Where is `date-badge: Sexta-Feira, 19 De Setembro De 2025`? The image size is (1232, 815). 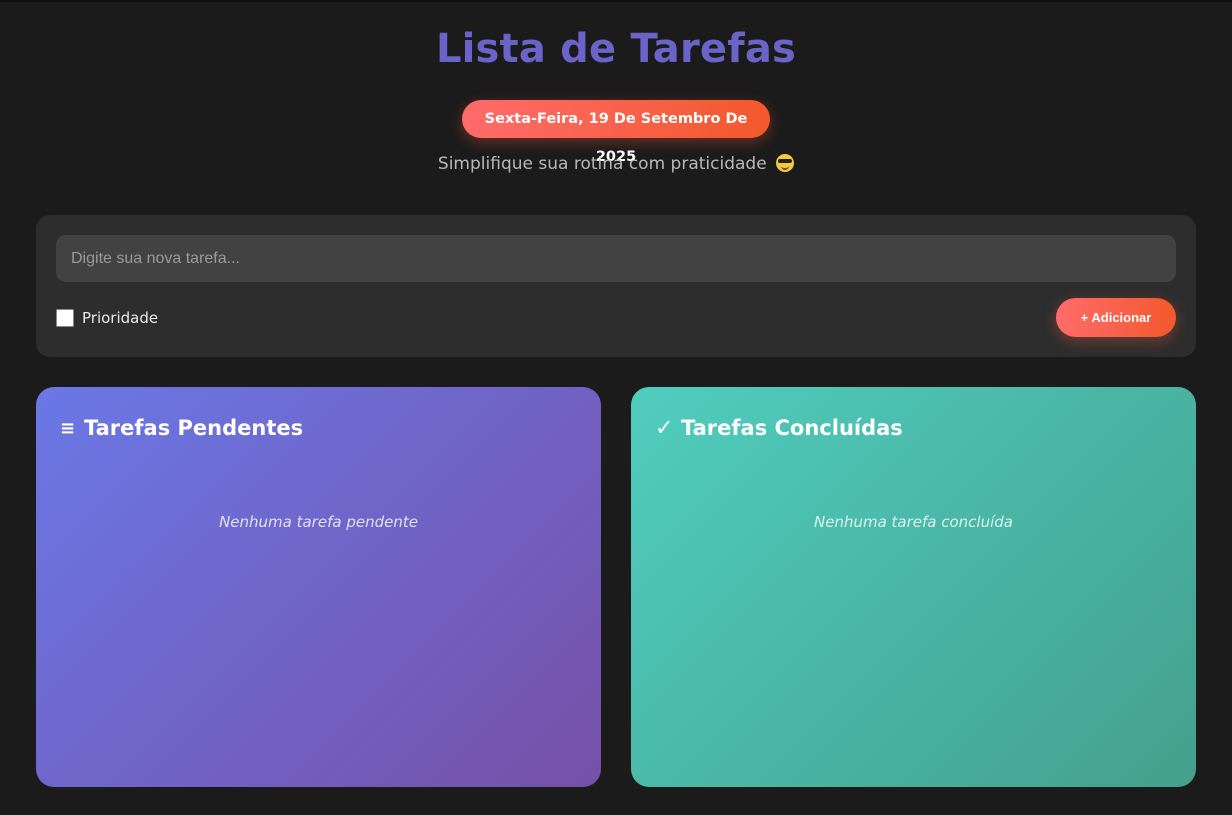 date-badge: Sexta-Feira, 19 De Setembro De 2025 is located at coordinates (616, 132).